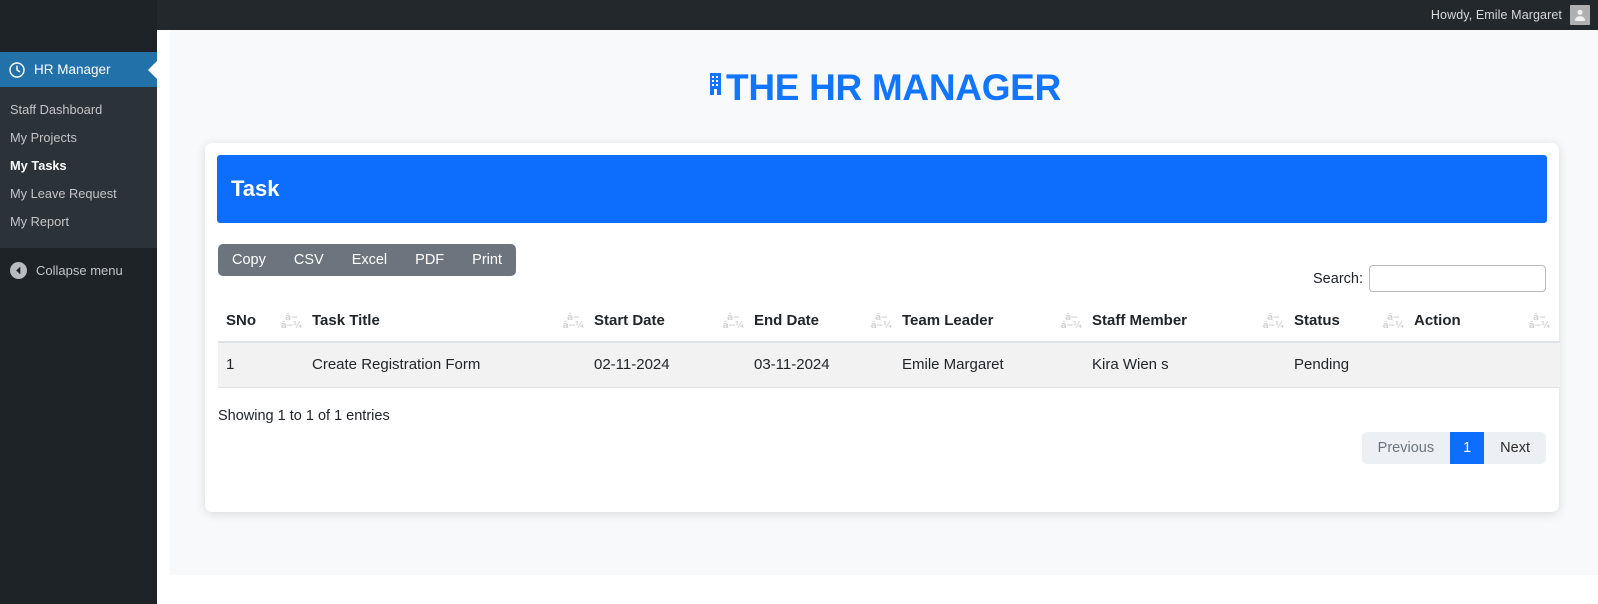  Describe the element at coordinates (72, 69) in the screenshot. I see `sidebar-brand-label: HR Manager` at that location.